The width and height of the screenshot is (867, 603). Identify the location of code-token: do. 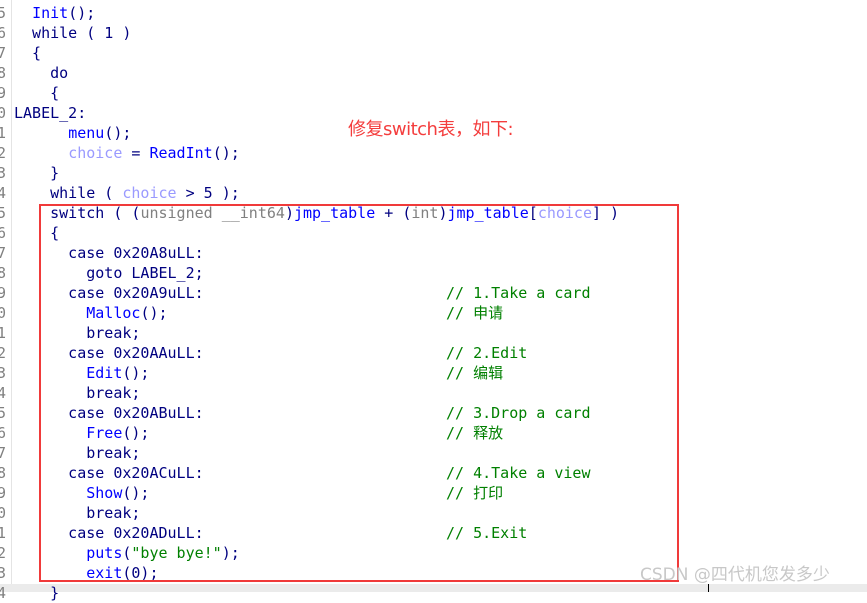
(41, 73).